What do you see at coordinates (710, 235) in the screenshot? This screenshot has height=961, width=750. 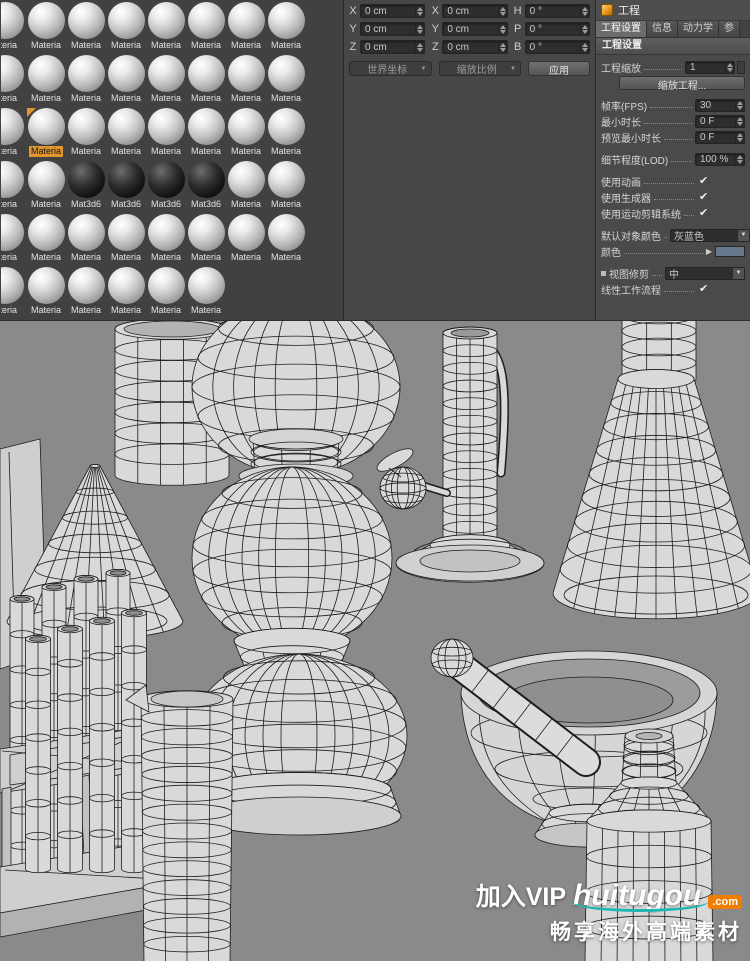 I see `default-object-color-dropdown: 灰蓝色 ▼` at bounding box center [710, 235].